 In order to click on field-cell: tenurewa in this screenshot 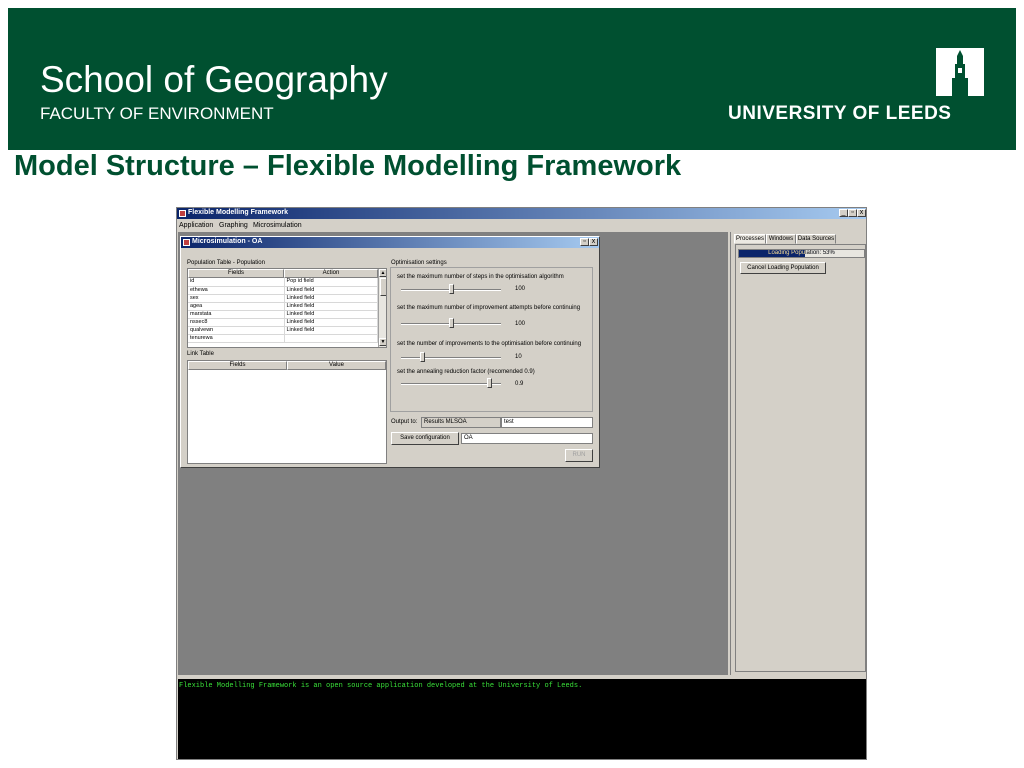, I will do `click(236, 338)`.